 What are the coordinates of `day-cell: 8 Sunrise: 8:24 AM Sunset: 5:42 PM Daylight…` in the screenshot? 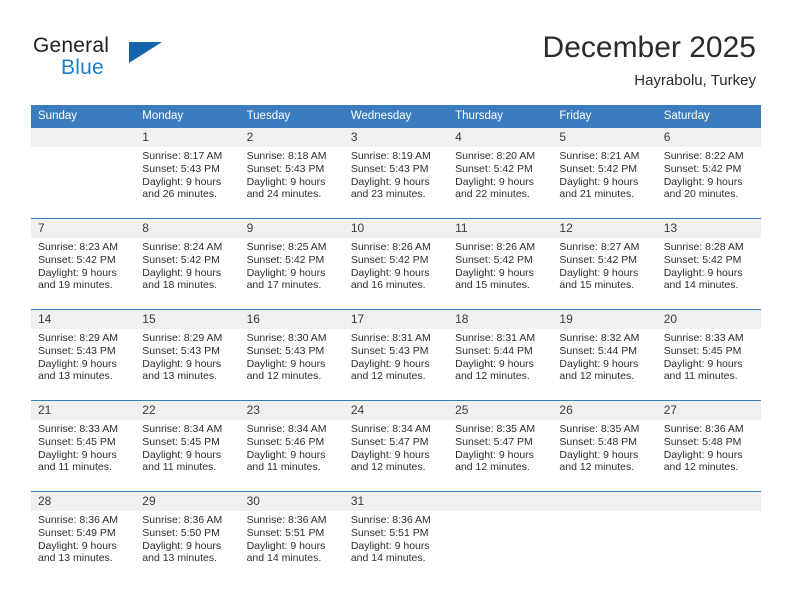 It's located at (187, 264).